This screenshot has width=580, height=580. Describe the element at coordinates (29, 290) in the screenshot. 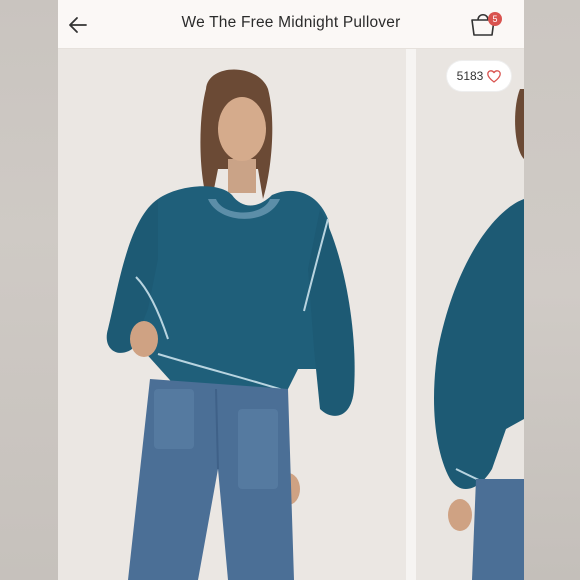

I see `blurred-background-left` at that location.